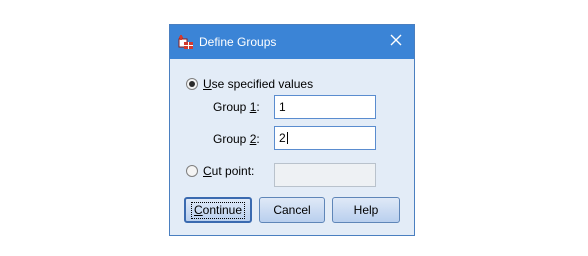 The width and height of the screenshot is (588, 256). What do you see at coordinates (238, 42) in the screenshot?
I see `dialog-title: Define Groups` at bounding box center [238, 42].